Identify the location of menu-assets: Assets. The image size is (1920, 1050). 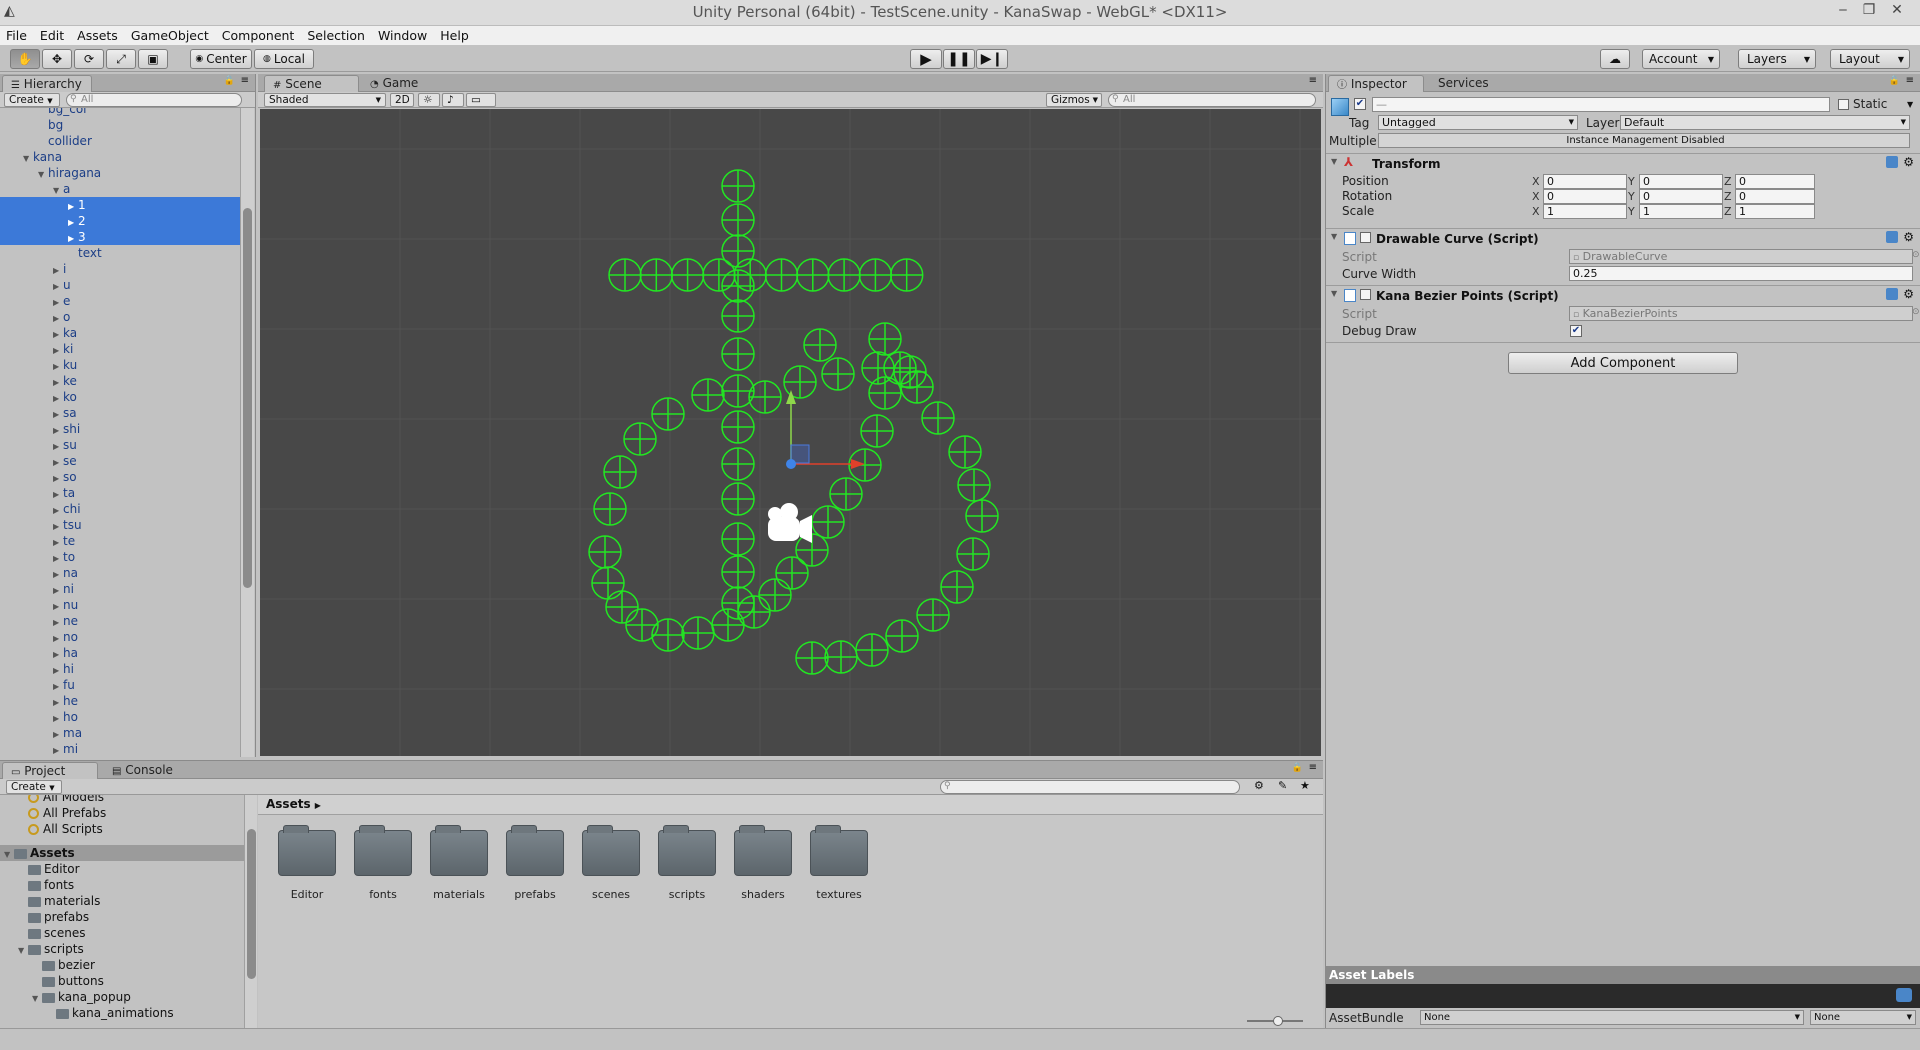
(97, 35).